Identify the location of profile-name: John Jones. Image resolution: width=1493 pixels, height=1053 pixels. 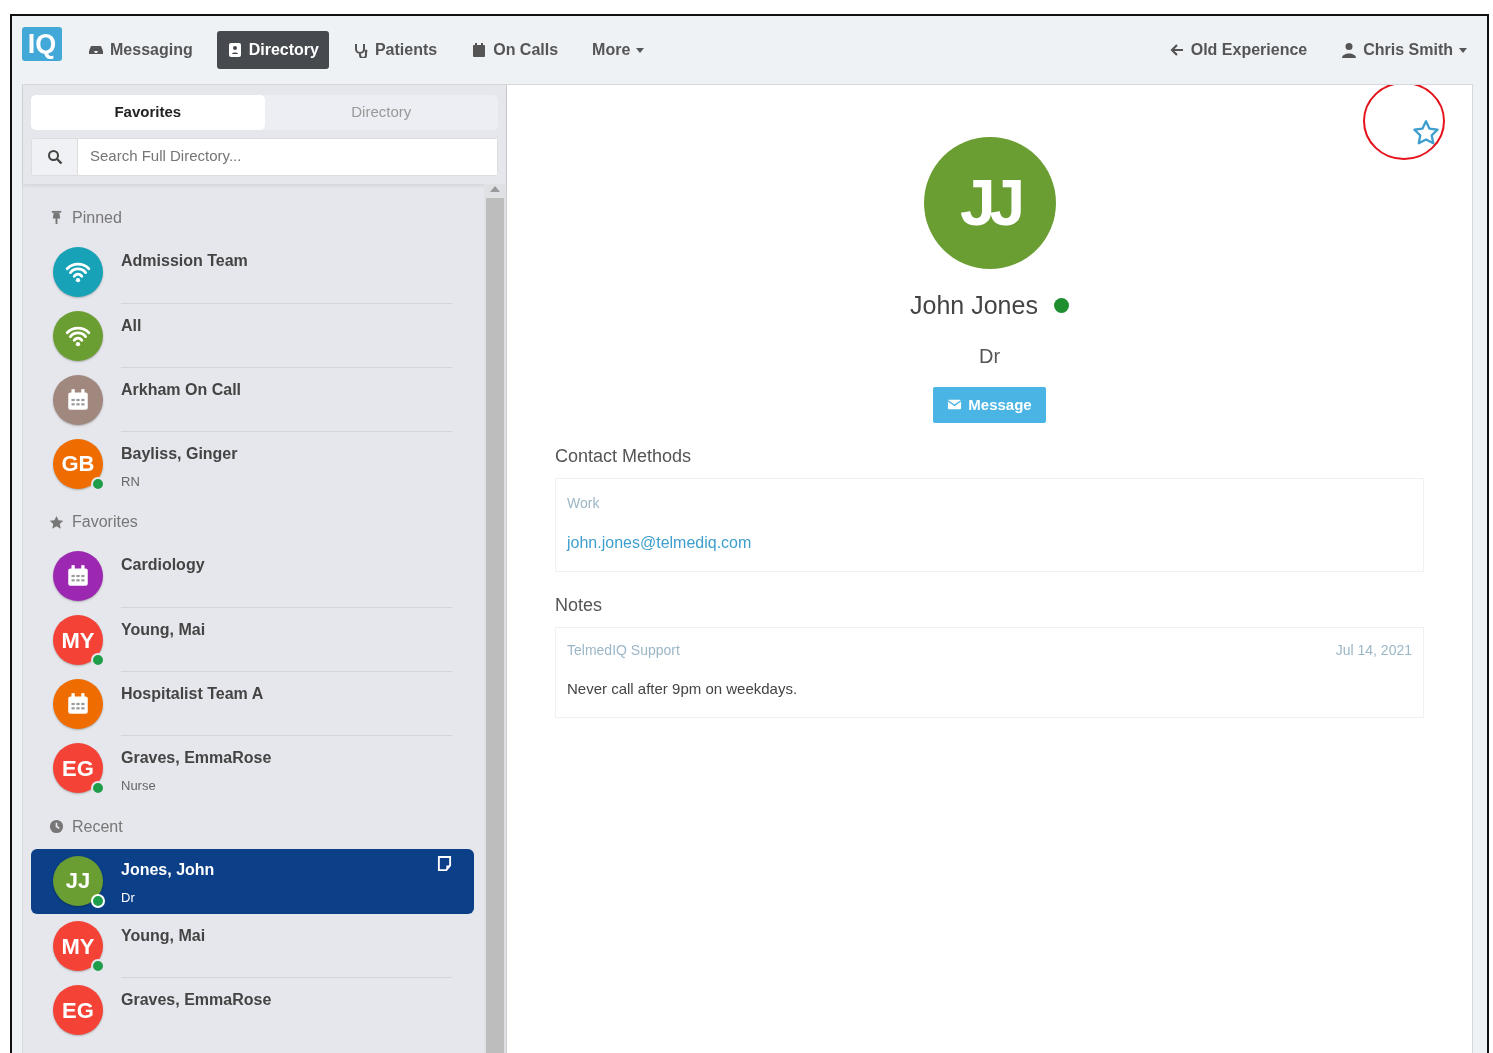
(974, 305).